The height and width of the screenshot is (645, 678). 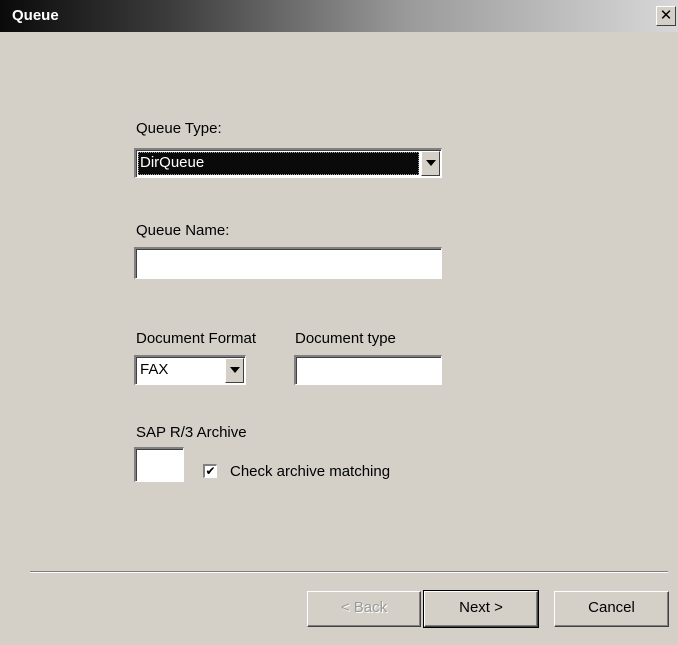 I want to click on sap-archive-label: SAP R/3 Archive, so click(x=191, y=432).